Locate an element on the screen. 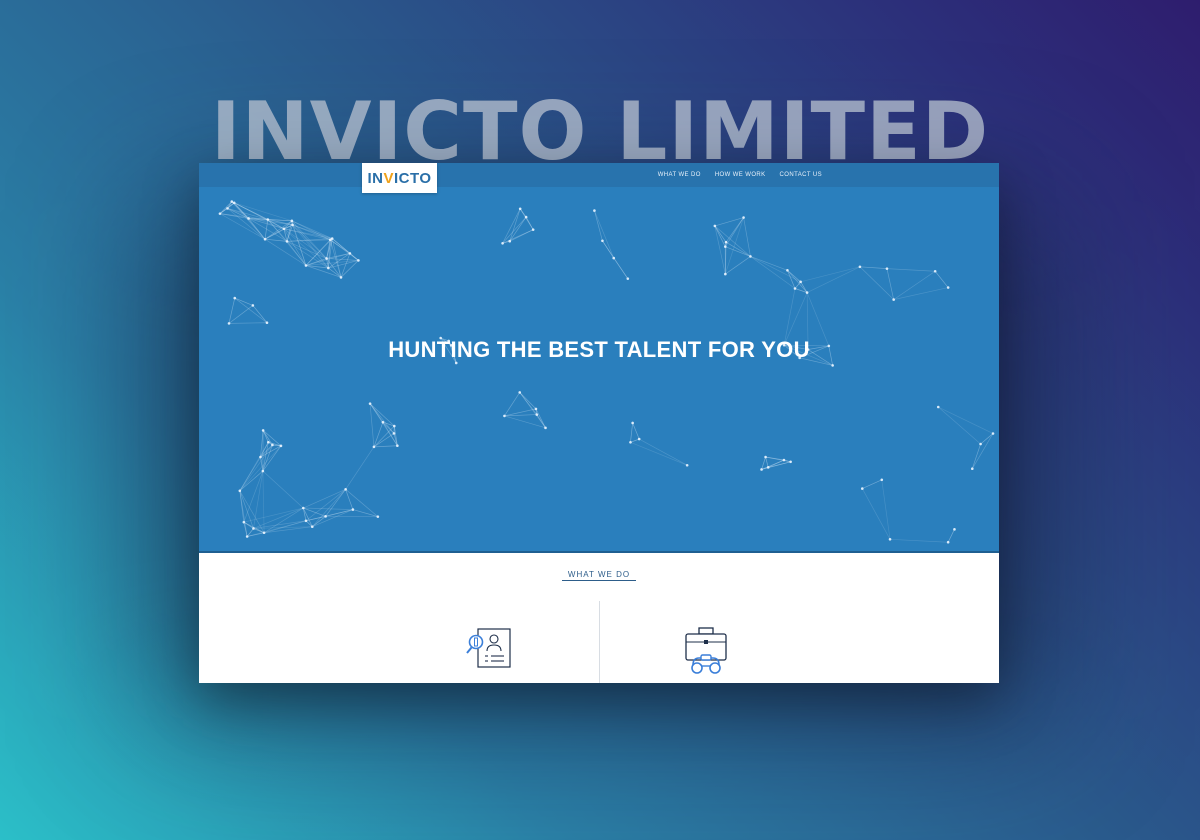 This screenshot has width=1200, height=840. nav-how-we-work: HOW WE WORK is located at coordinates (740, 175).